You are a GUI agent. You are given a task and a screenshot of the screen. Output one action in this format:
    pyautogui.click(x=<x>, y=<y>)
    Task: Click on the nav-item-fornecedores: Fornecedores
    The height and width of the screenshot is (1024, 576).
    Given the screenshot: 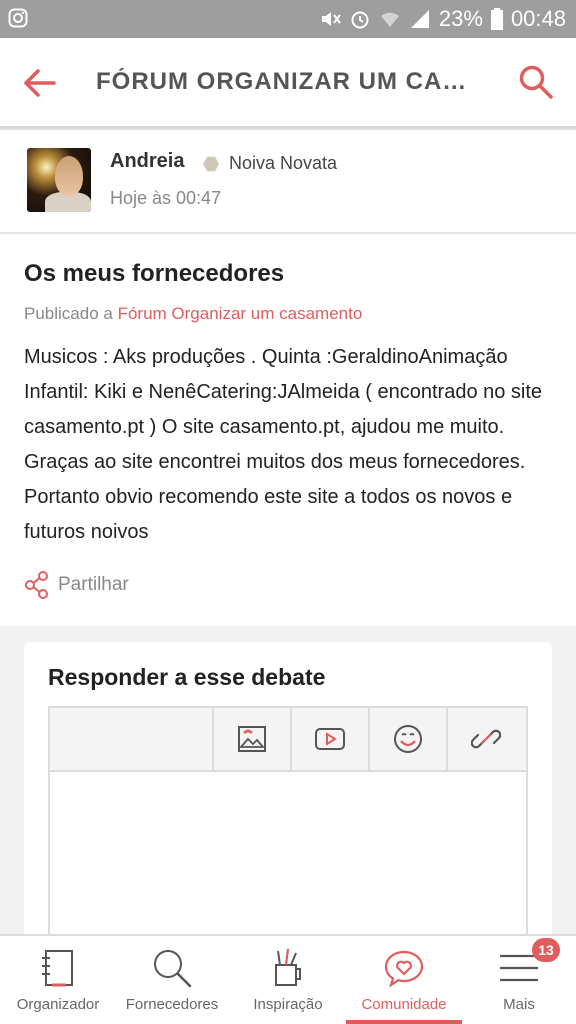 What is the action you would take?
    pyautogui.click(x=172, y=980)
    